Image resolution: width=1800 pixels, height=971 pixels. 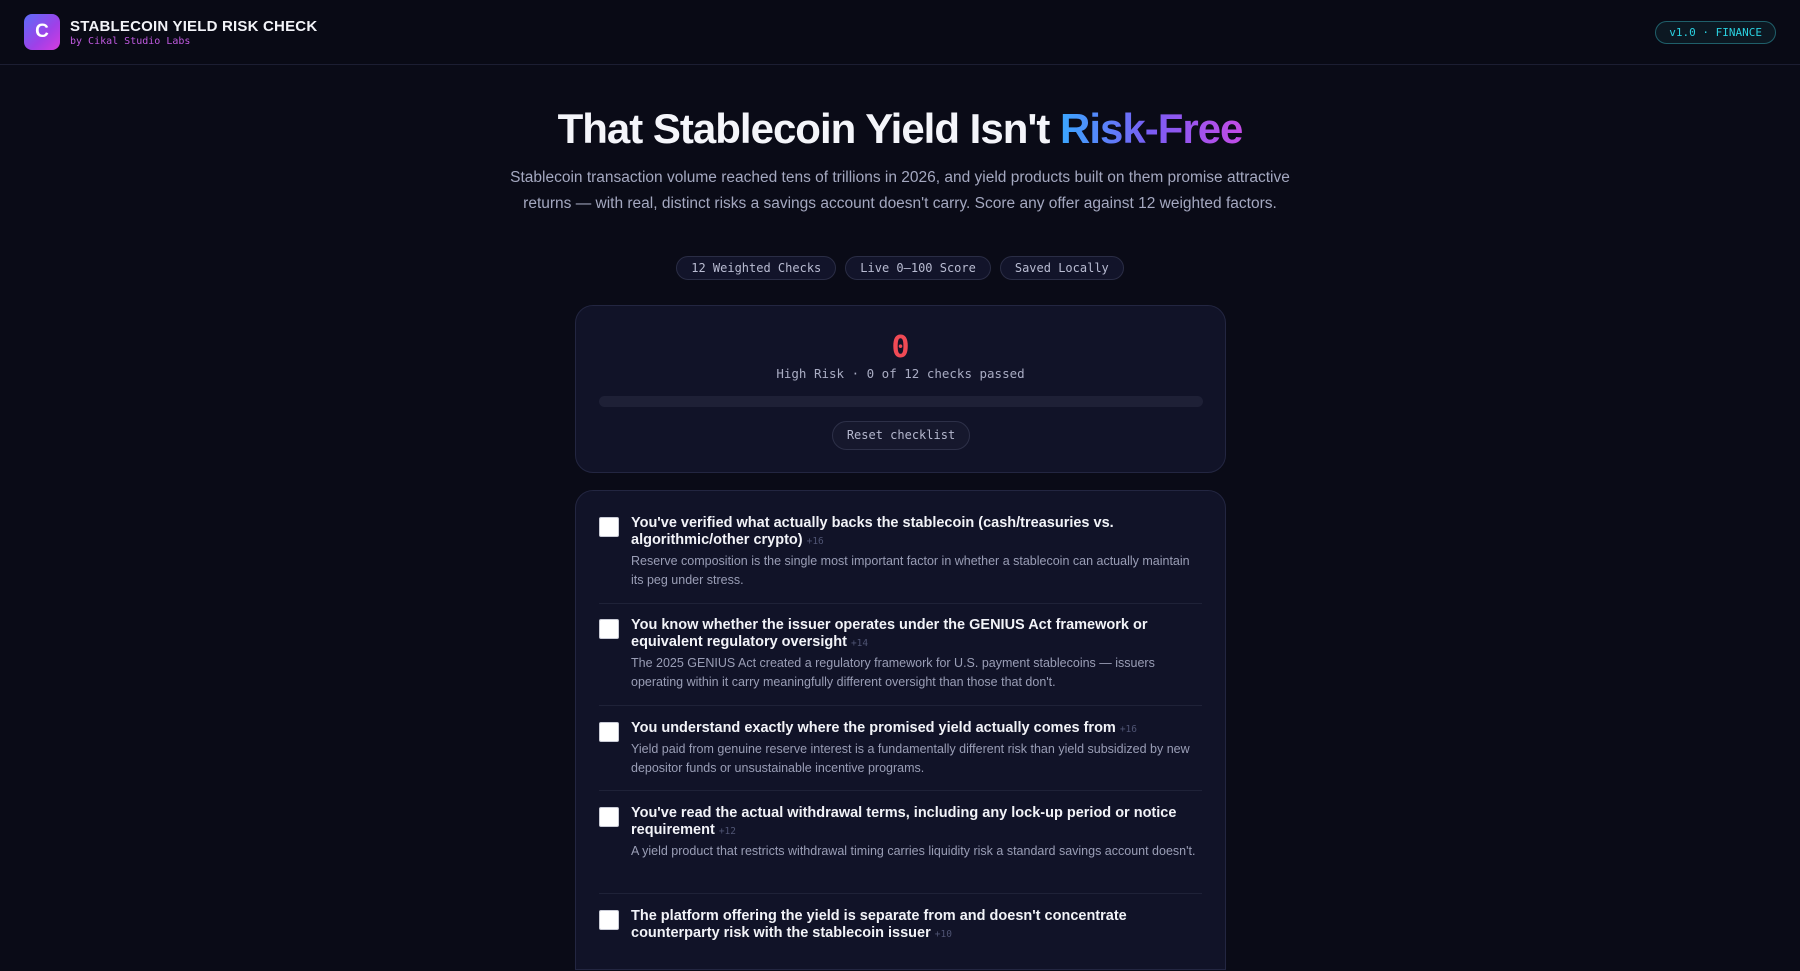 I want to click on chip-weighted-checks: 12 Weighted Checks, so click(x=756, y=268).